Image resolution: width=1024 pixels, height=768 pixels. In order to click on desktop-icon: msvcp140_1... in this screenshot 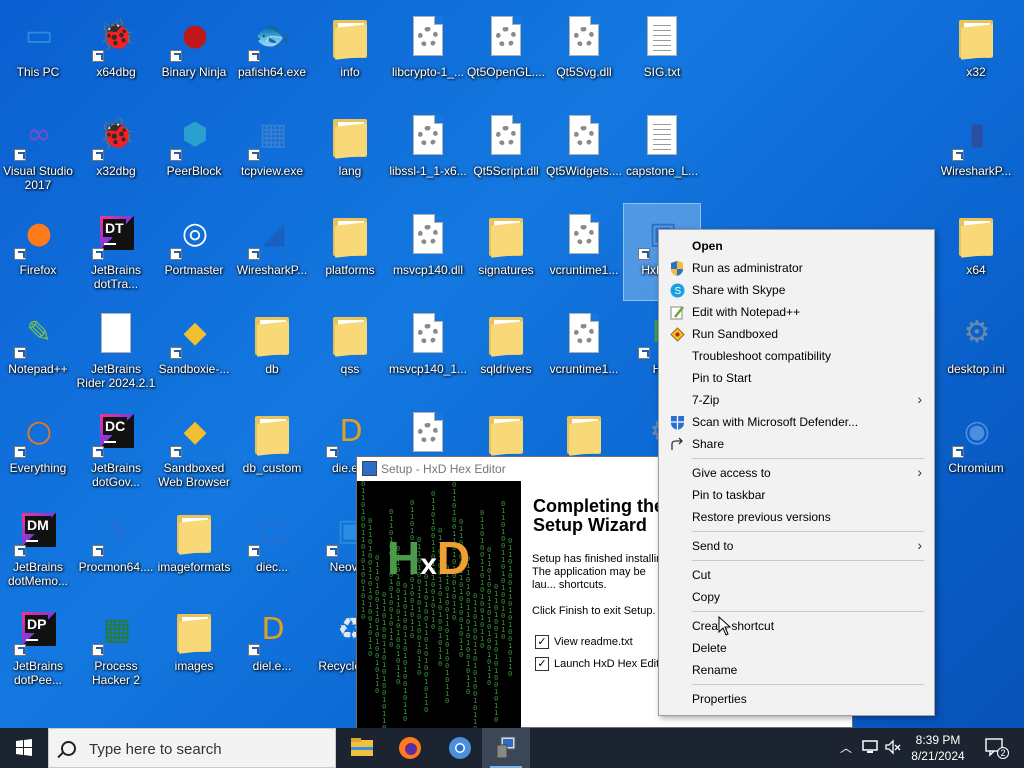, I will do `click(428, 351)`.